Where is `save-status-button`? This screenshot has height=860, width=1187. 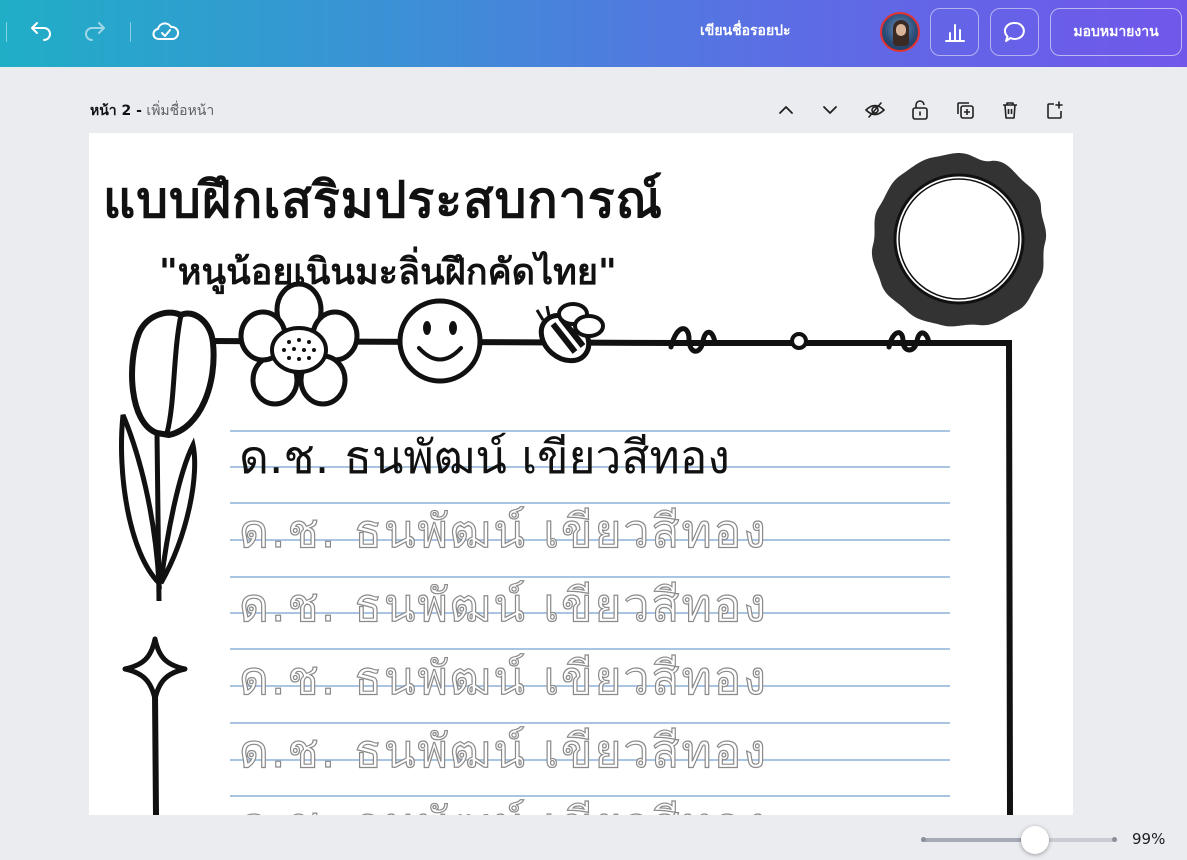
save-status-button is located at coordinates (166, 32).